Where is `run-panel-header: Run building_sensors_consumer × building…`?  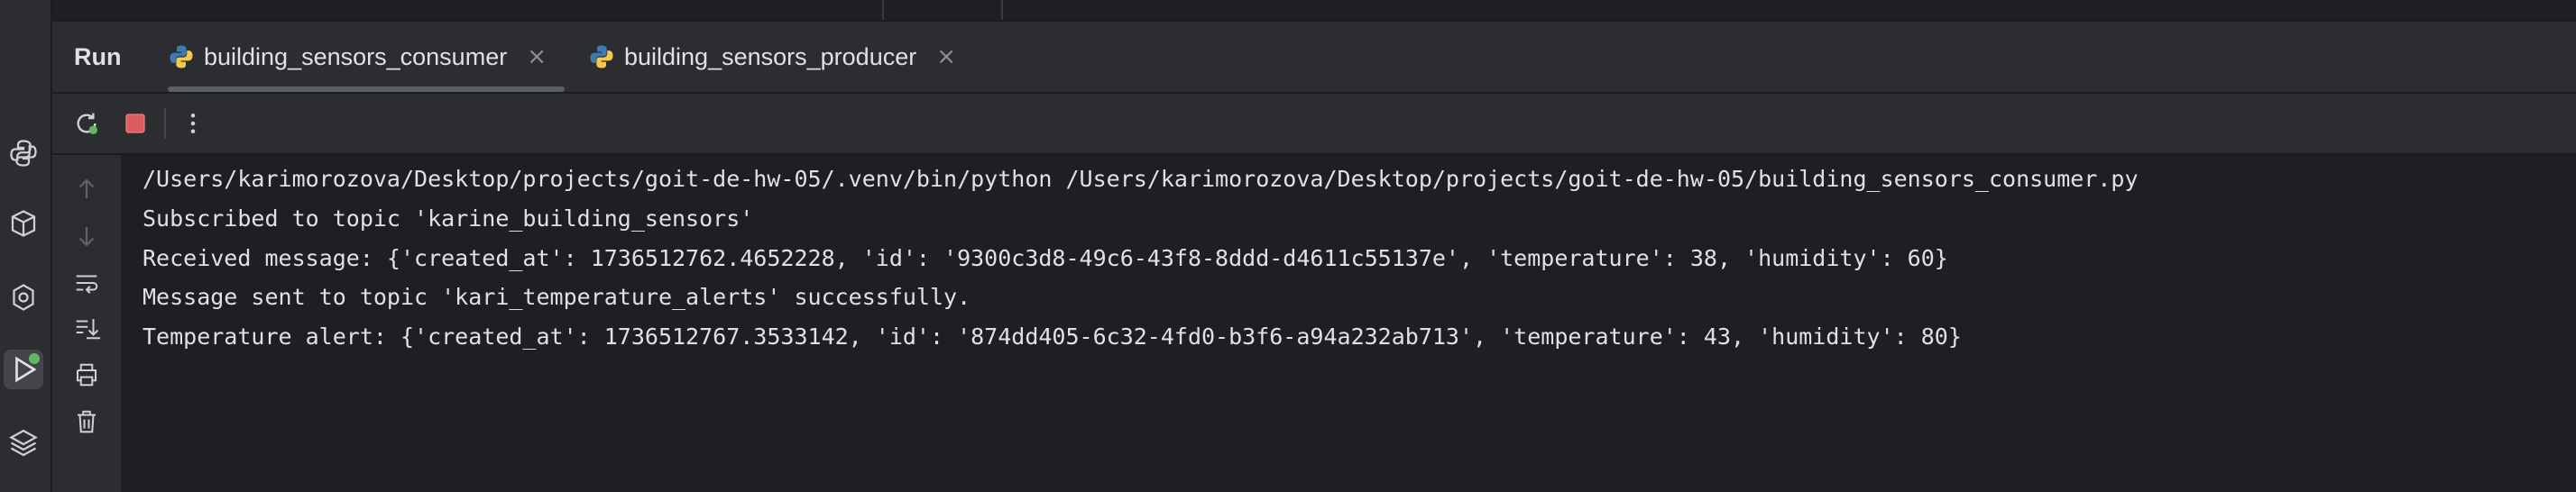
run-panel-header: Run building_sensors_consumer × building… is located at coordinates (1314, 58).